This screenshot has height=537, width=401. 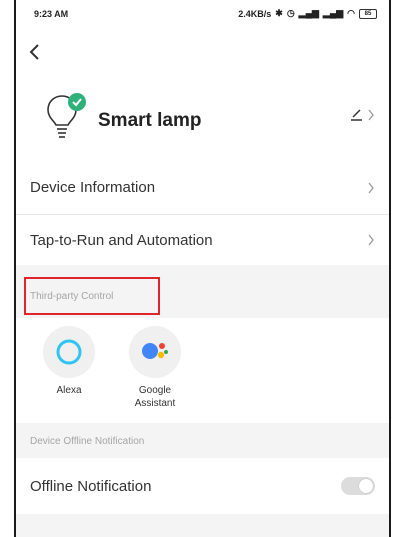 What do you see at coordinates (51, 14) in the screenshot?
I see `status-time: 9:23 AM` at bounding box center [51, 14].